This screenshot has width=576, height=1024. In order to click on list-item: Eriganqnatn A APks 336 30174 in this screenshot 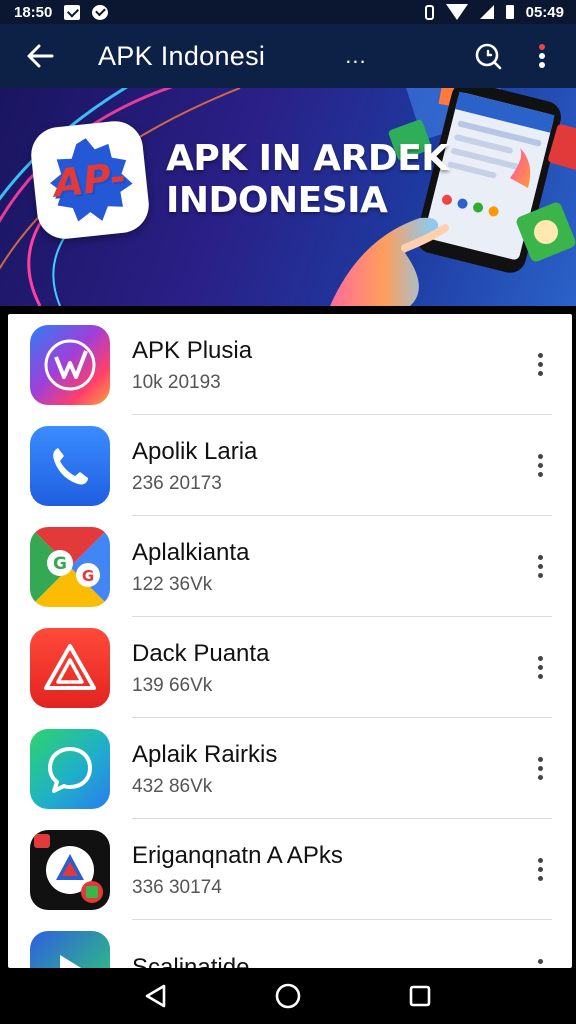, I will do `click(290, 869)`.